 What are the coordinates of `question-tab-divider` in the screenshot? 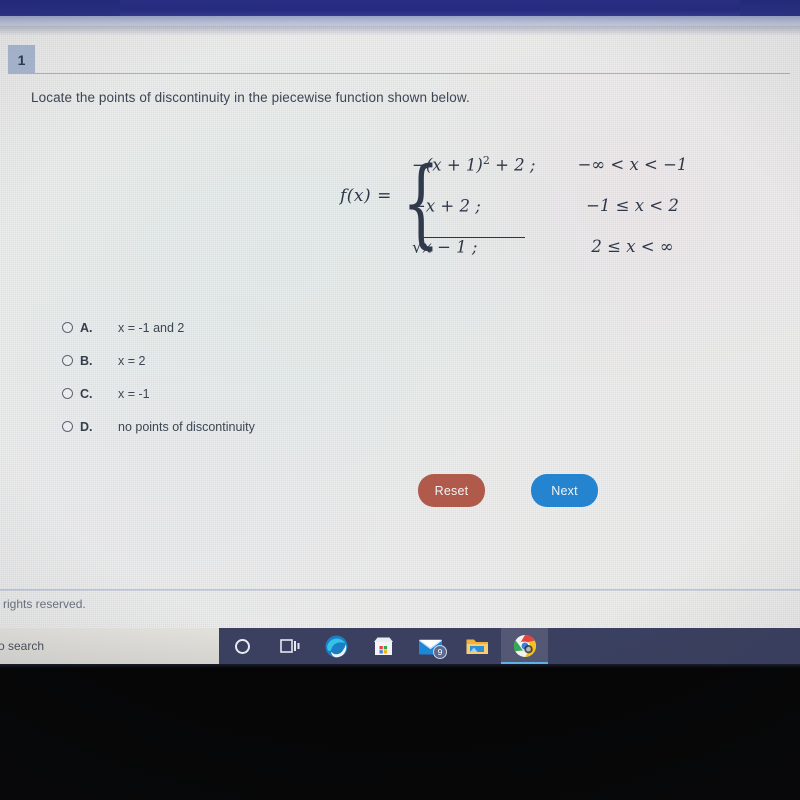 It's located at (399, 73).